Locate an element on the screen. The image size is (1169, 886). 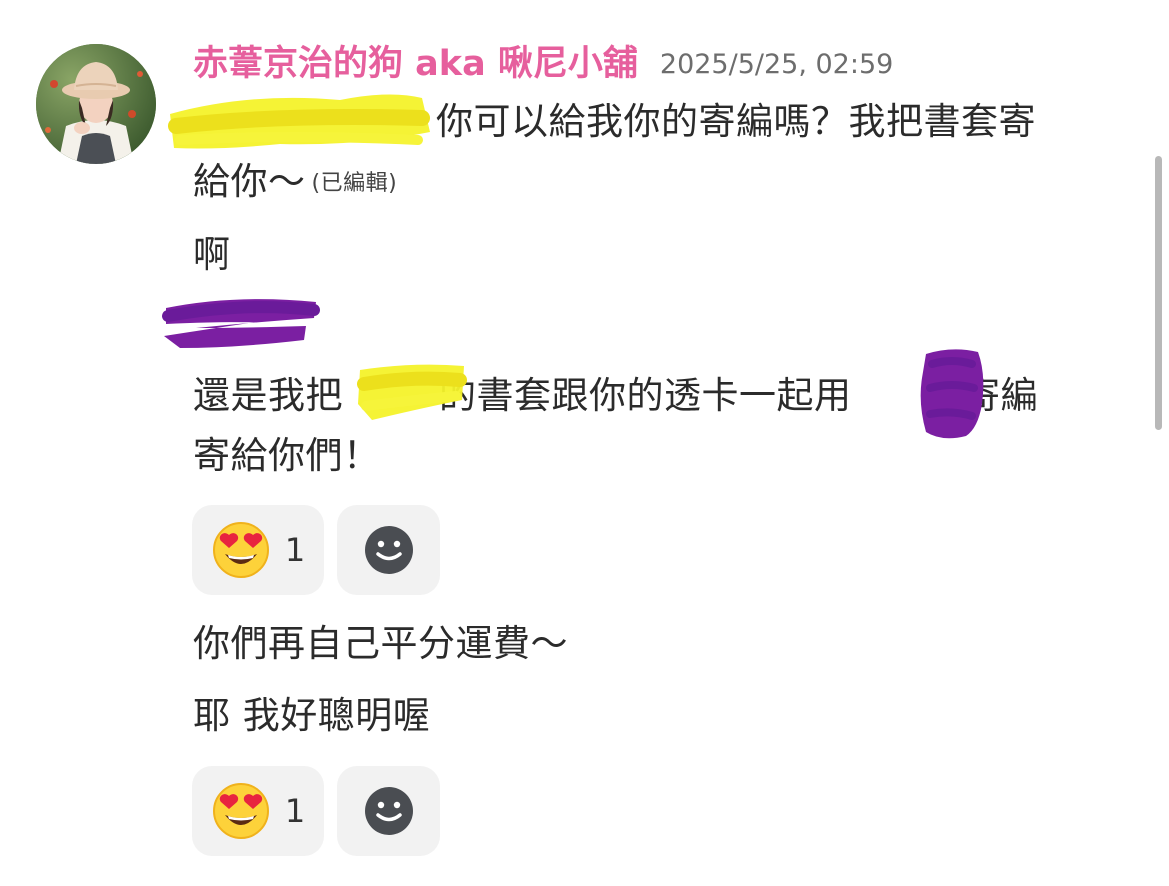
author-avatar is located at coordinates (96, 104).